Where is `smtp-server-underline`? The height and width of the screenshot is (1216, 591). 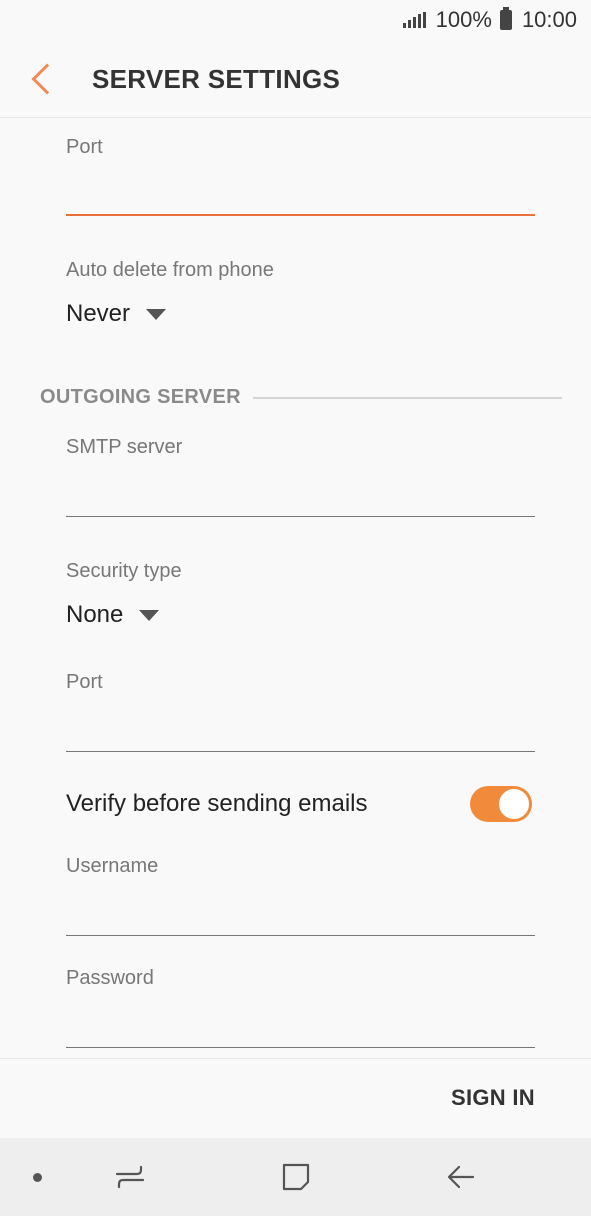
smtp-server-underline is located at coordinates (300, 516).